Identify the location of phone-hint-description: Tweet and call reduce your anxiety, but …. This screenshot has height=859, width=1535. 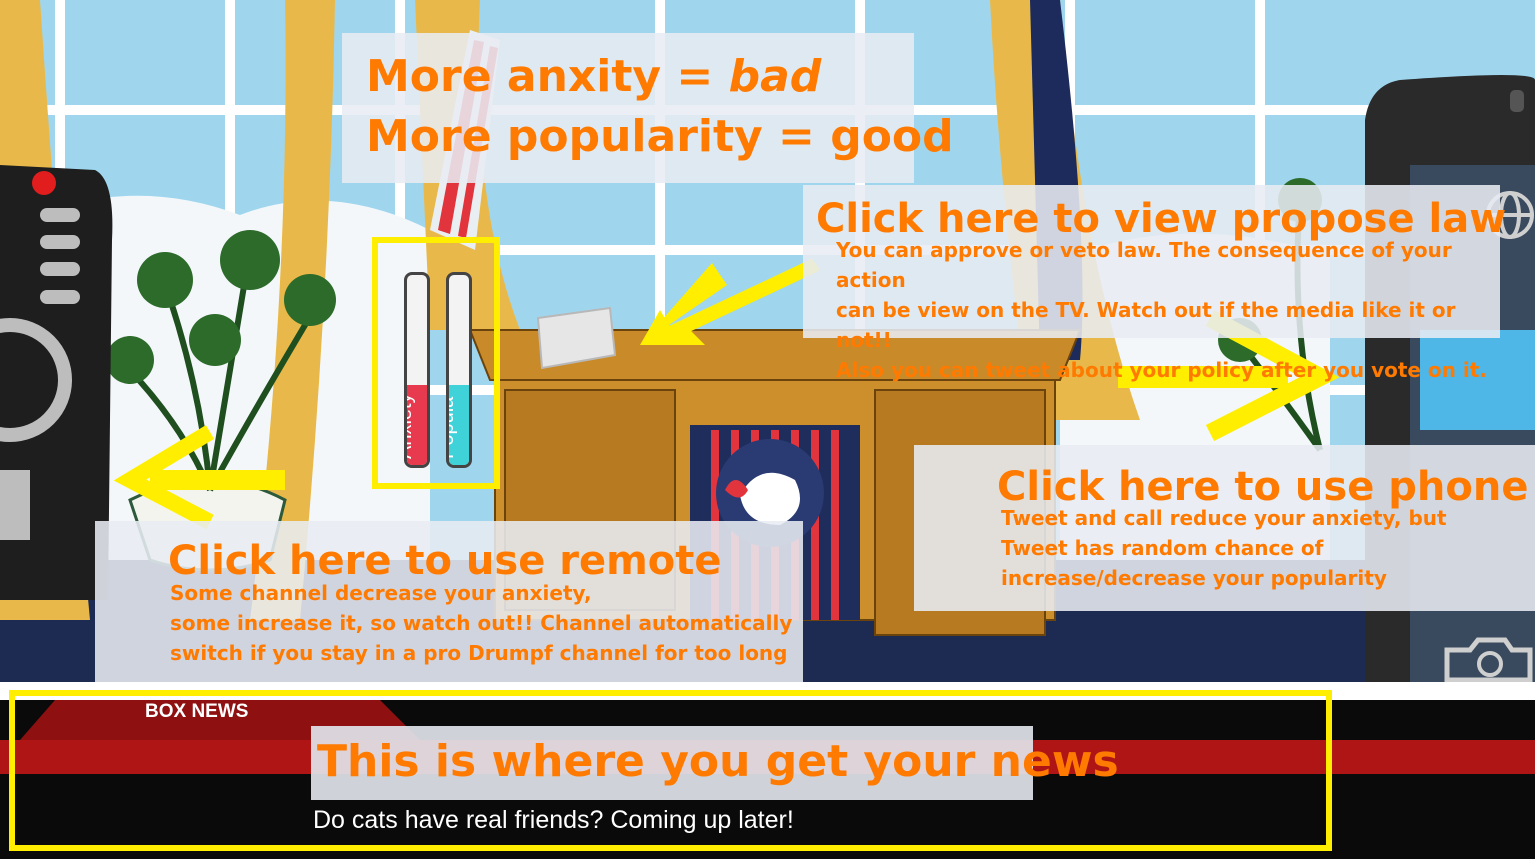
(1224, 548).